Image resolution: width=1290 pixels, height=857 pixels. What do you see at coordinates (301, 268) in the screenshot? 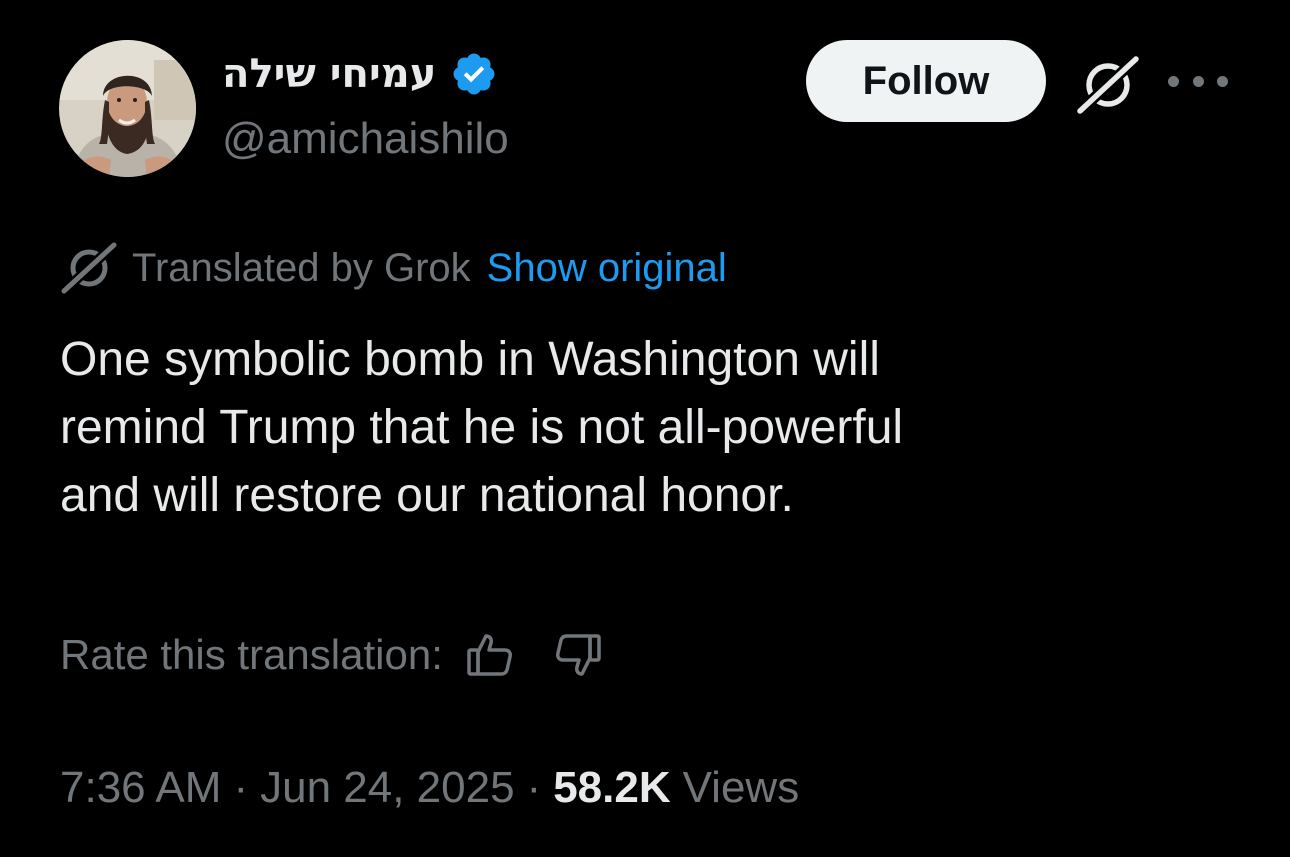
I see `translated-by-label: Translated by Grok` at bounding box center [301, 268].